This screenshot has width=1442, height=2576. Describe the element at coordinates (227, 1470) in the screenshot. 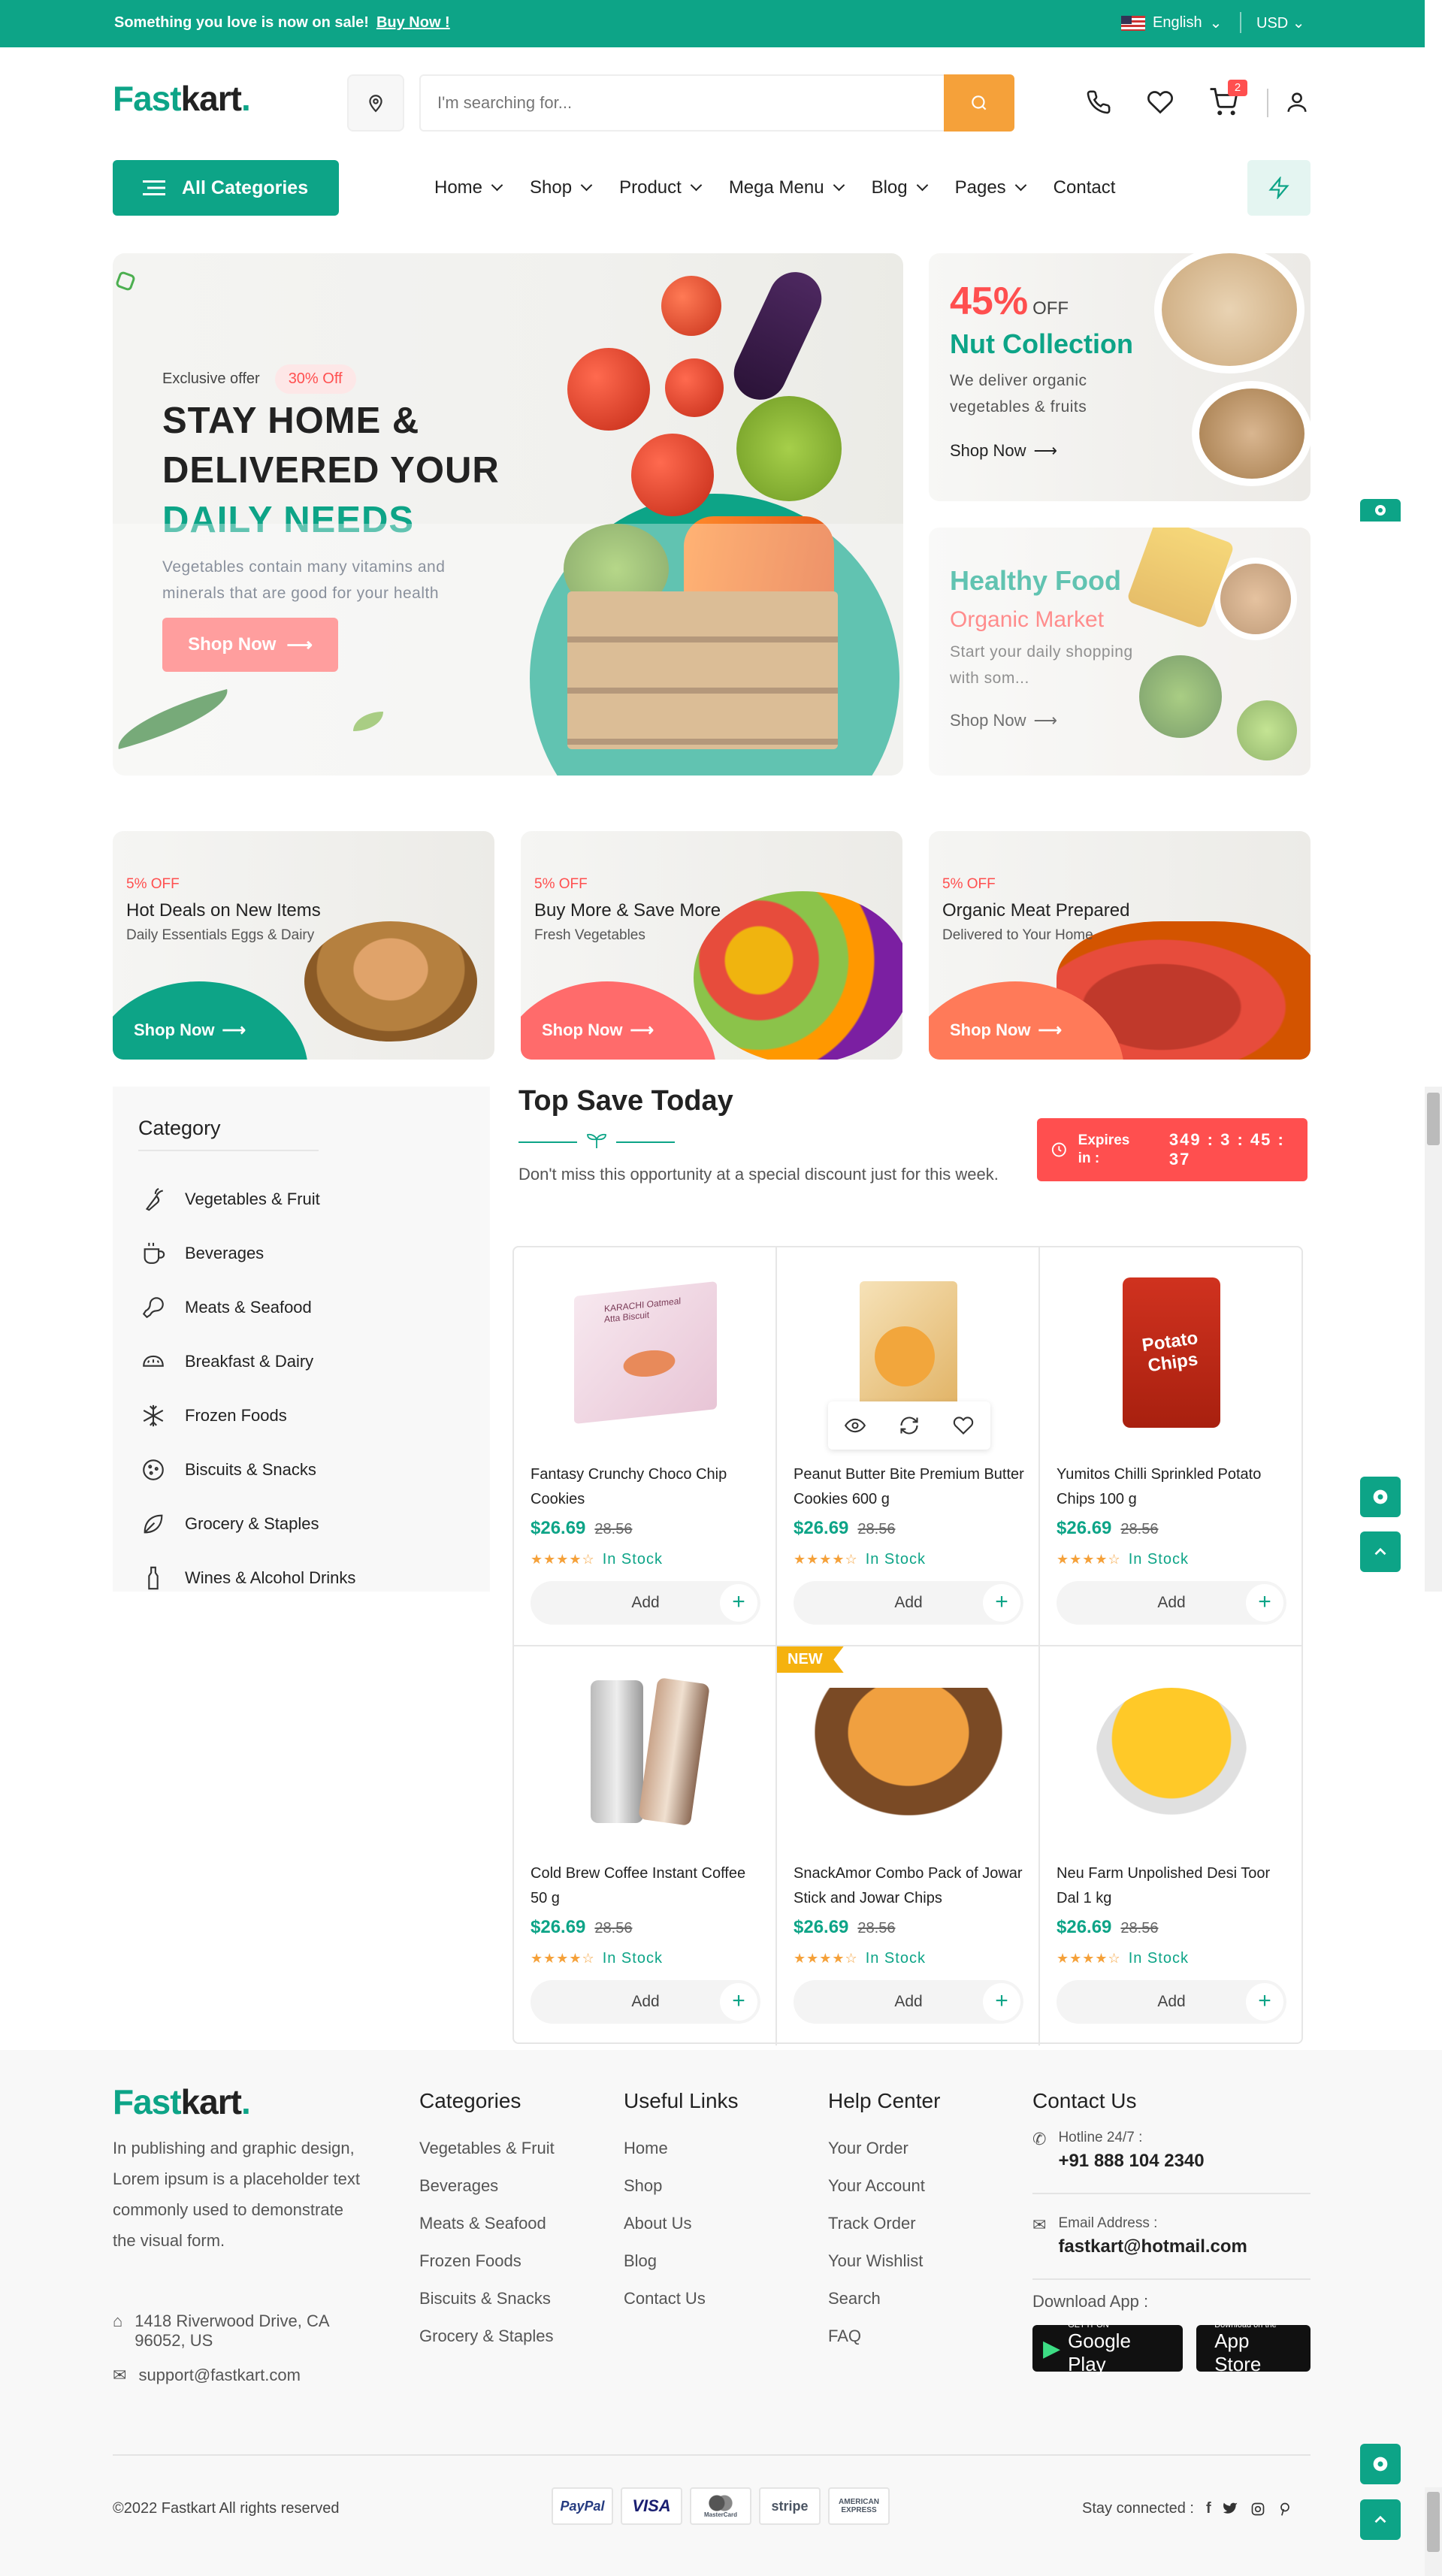

I see `category-item-biscuits: Biscuits & Snacks` at that location.